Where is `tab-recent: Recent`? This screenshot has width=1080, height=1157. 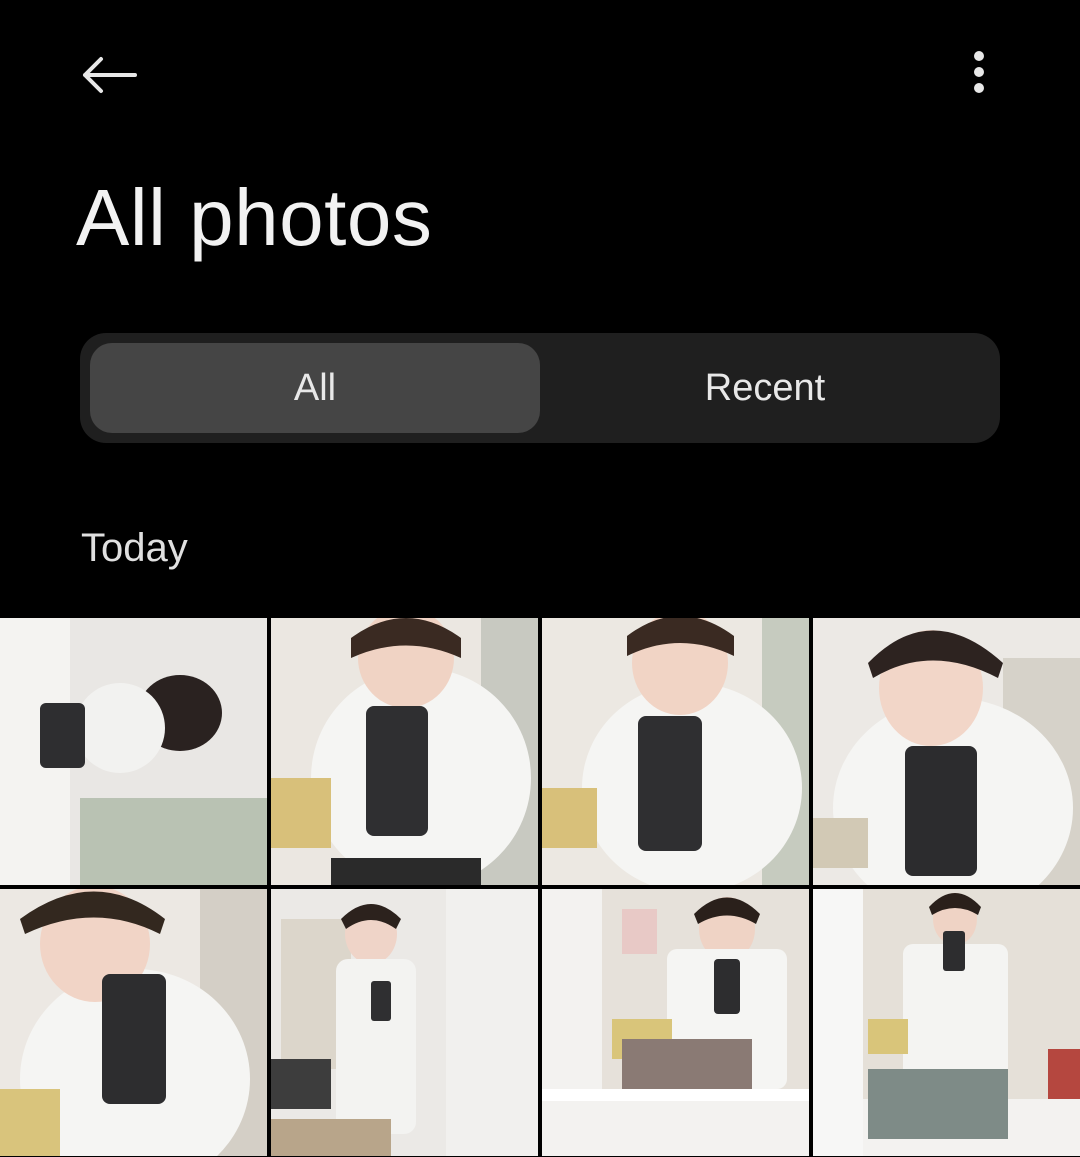 tab-recent: Recent is located at coordinates (765, 388).